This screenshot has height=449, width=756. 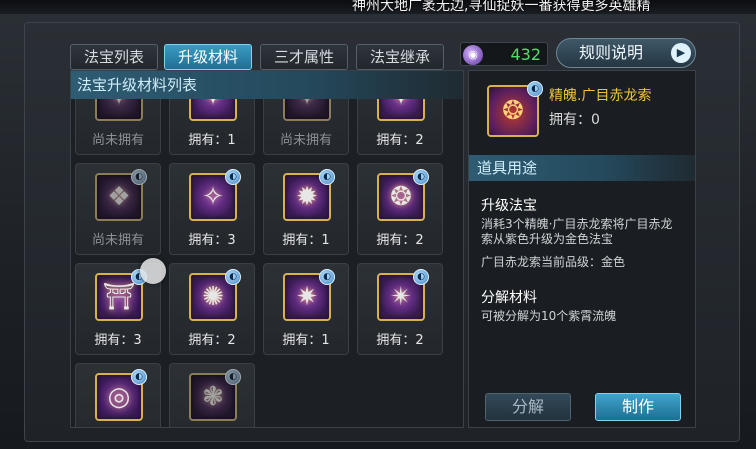 What do you see at coordinates (400, 127) in the screenshot?
I see `material-item: ✦◐ 拥有：2` at bounding box center [400, 127].